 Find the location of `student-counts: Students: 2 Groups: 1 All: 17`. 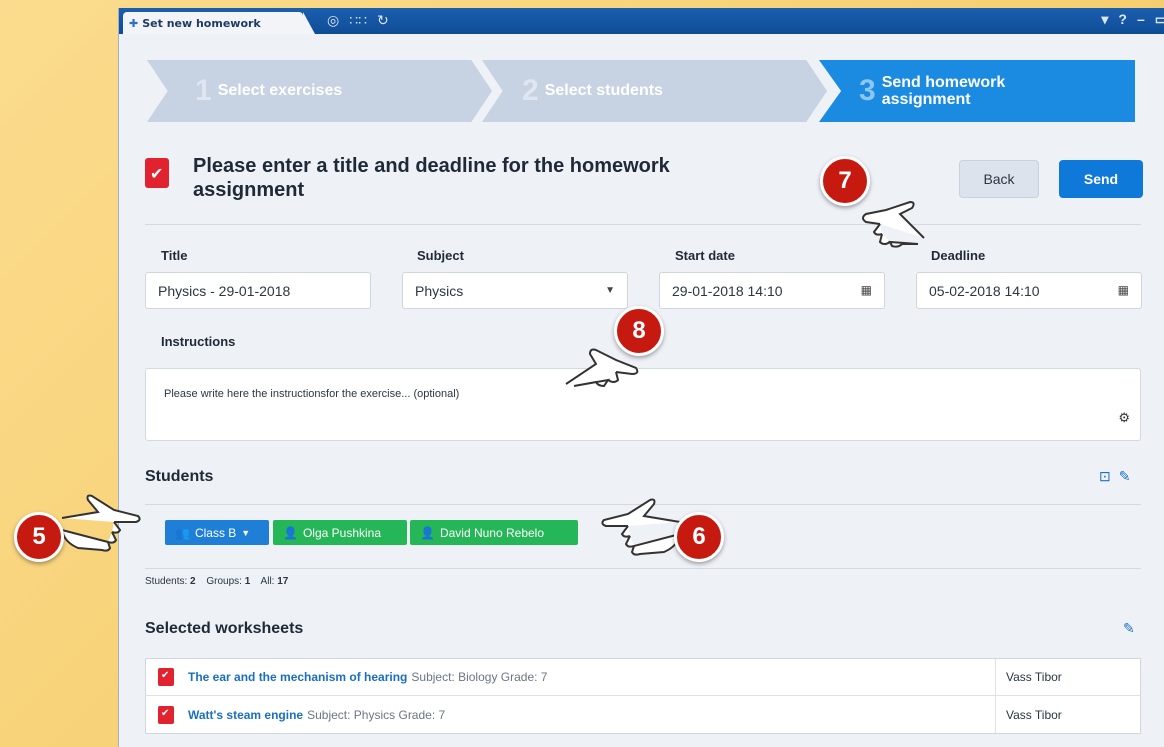

student-counts: Students: 2 Groups: 1 All: 17 is located at coordinates (220, 581).